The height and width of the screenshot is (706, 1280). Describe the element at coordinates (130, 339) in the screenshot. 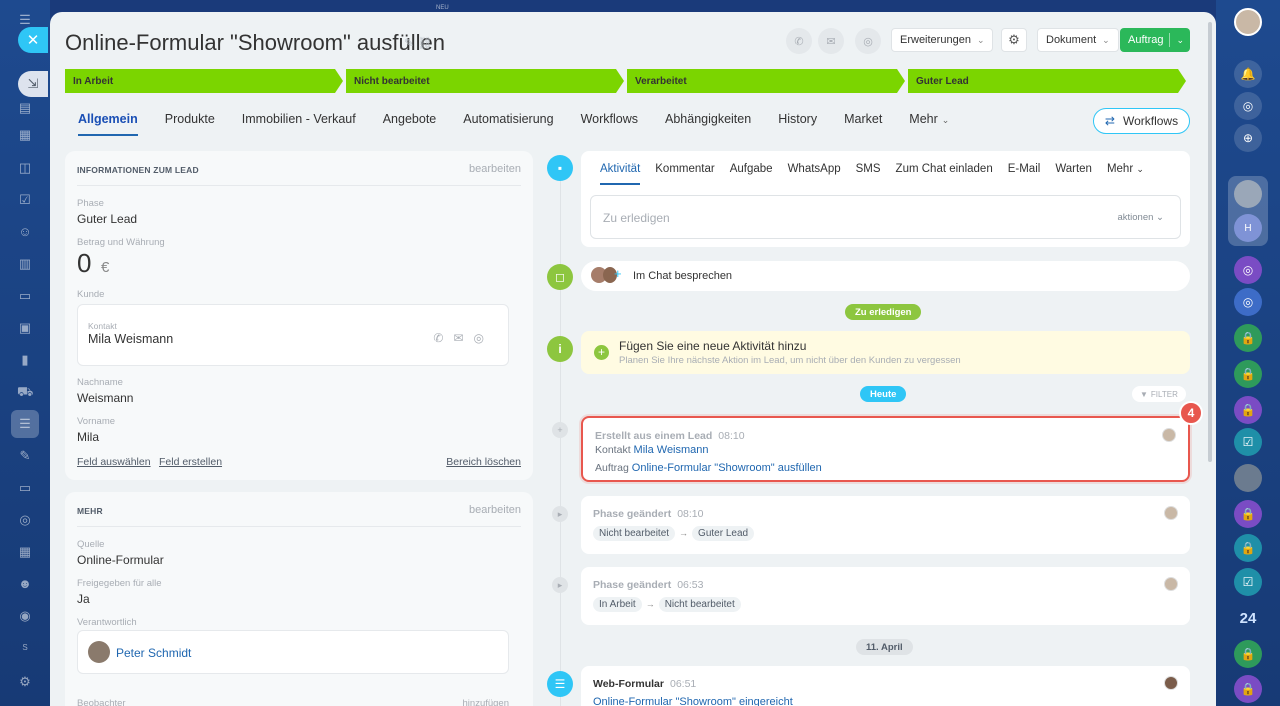

I see `contact-name: Mila Weismann` at that location.